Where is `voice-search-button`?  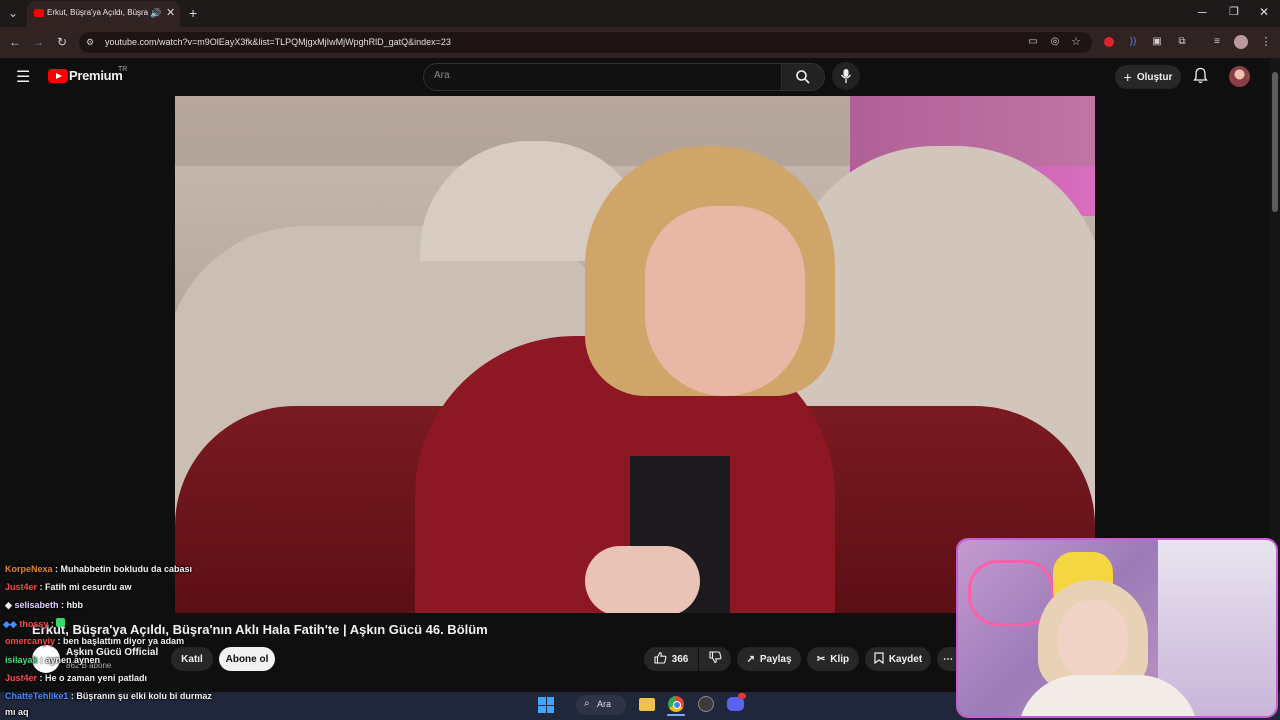
voice-search-button is located at coordinates (846, 76).